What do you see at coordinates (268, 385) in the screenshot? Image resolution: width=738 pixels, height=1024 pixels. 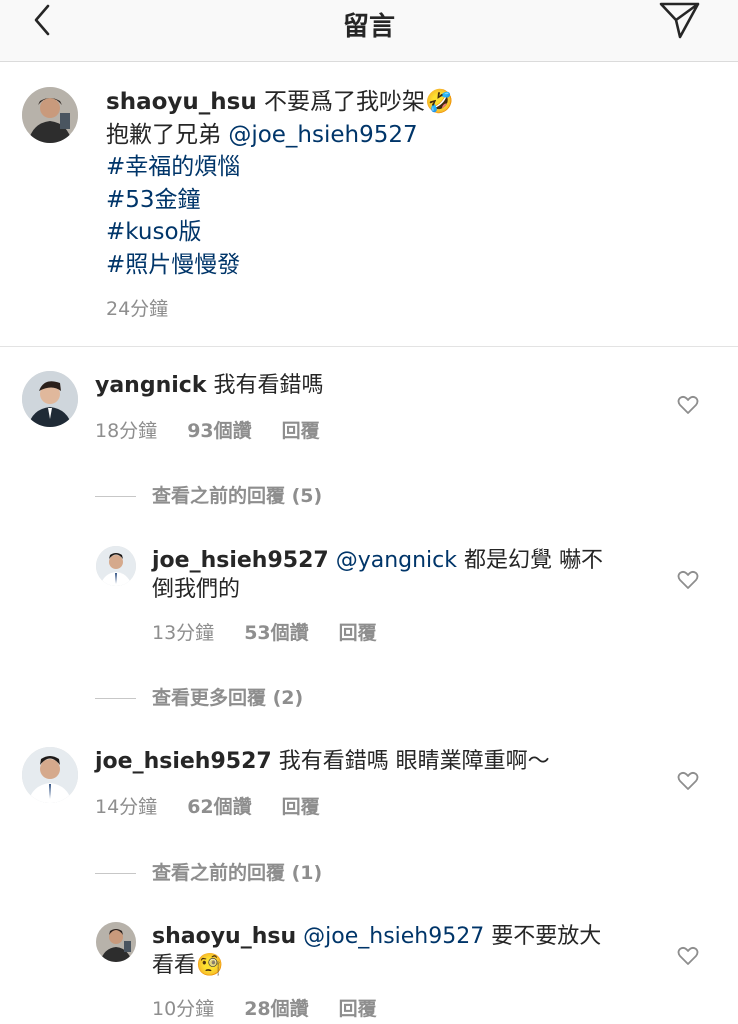 I see `comment-body: 我有看錯嗎` at bounding box center [268, 385].